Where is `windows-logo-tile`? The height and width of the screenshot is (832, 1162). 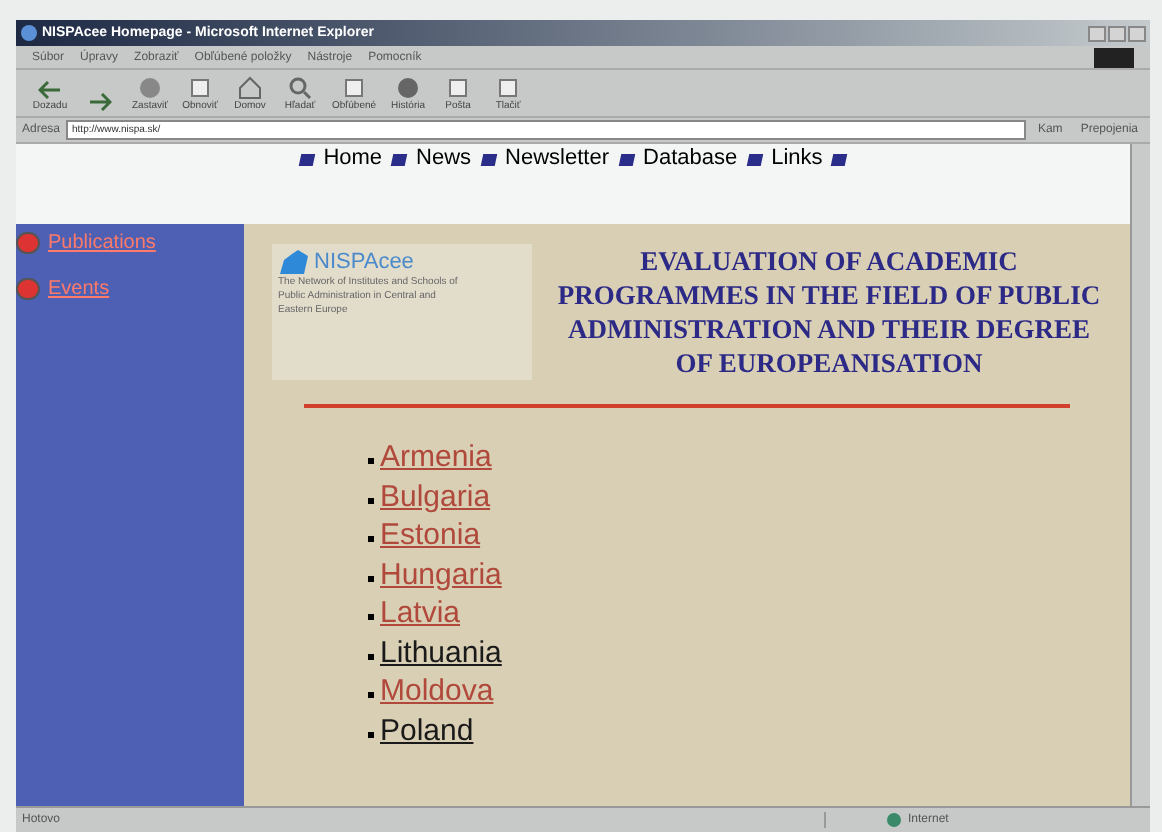
windows-logo-tile is located at coordinates (1114, 57).